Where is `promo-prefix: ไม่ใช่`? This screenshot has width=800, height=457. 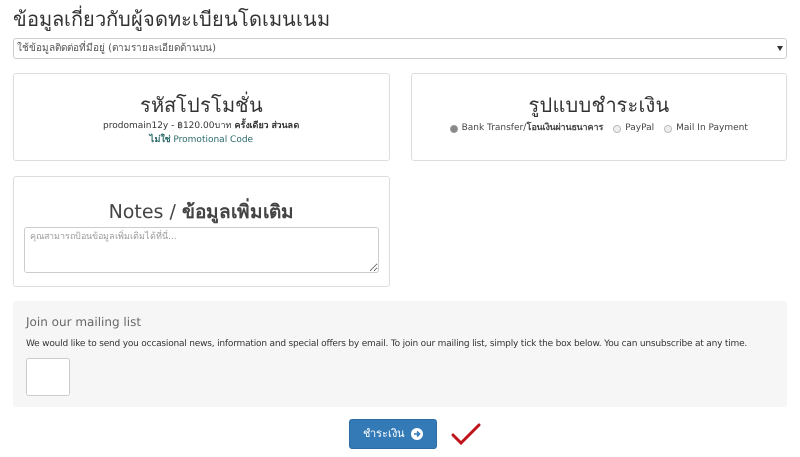 promo-prefix: ไม่ใช่ is located at coordinates (159, 140).